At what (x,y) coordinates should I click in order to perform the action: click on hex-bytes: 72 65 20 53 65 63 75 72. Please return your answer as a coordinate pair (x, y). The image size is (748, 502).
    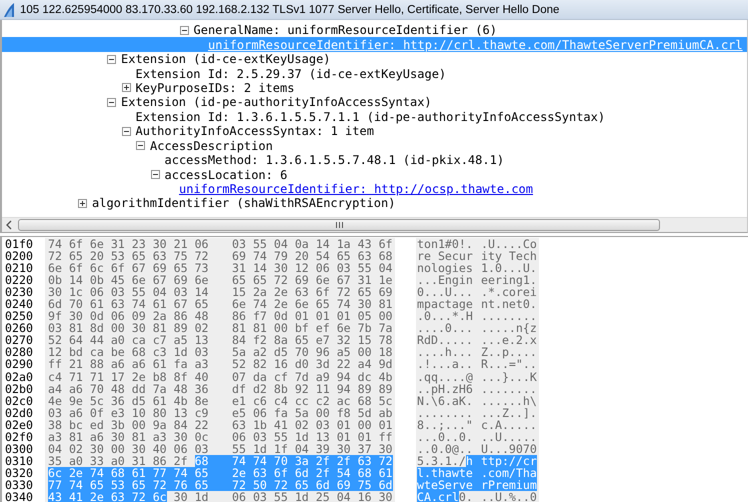
    Looking at the image, I should click on (140, 256).